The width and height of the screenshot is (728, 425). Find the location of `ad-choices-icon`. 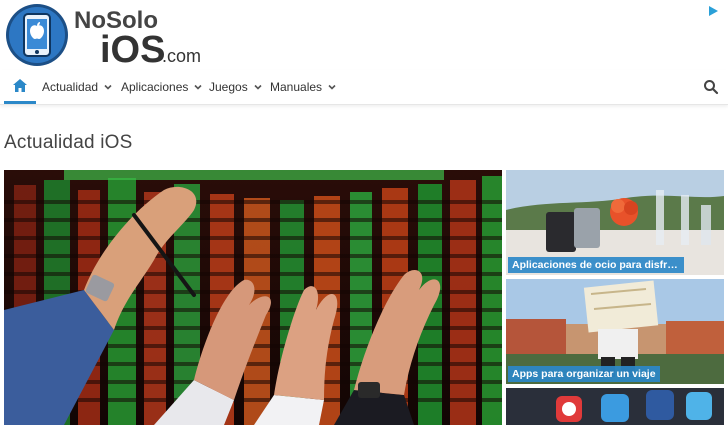

ad-choices-icon is located at coordinates (713, 11).